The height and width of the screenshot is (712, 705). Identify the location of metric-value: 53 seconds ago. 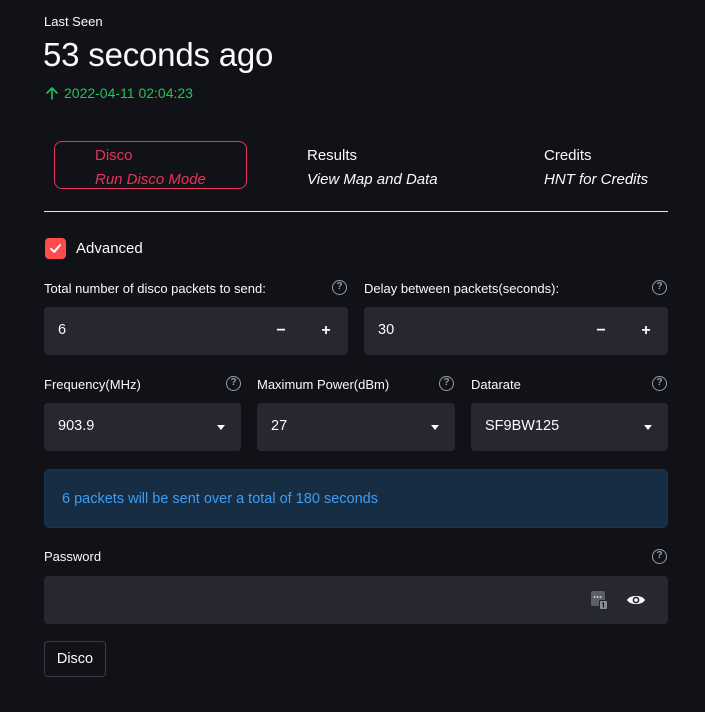
(158, 54).